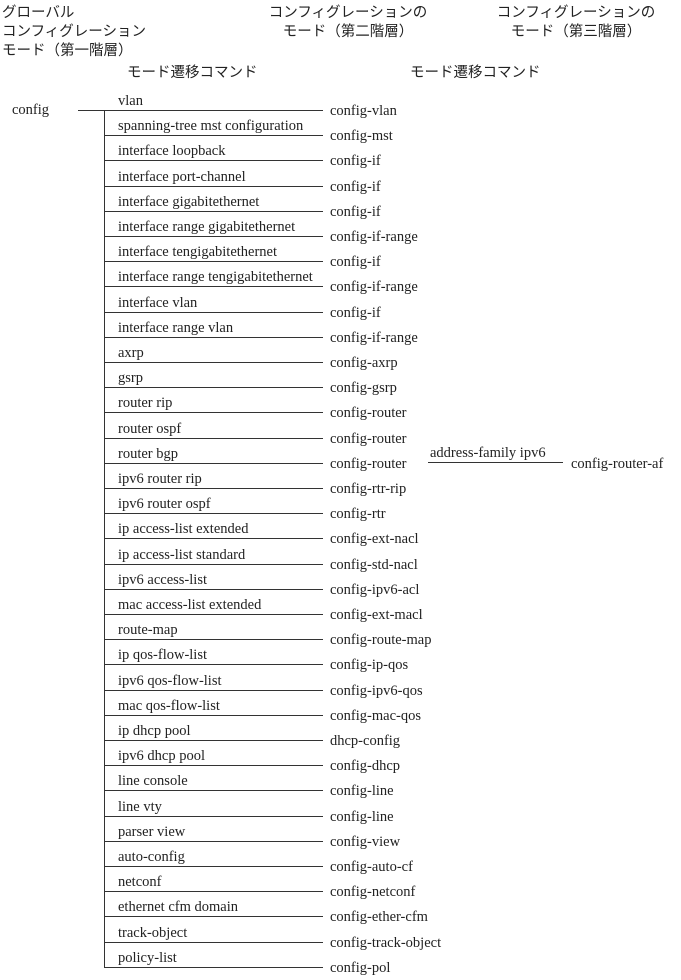 This screenshot has width=681, height=980. What do you see at coordinates (190, 605) in the screenshot?
I see `command-label: mac access-list extended` at bounding box center [190, 605].